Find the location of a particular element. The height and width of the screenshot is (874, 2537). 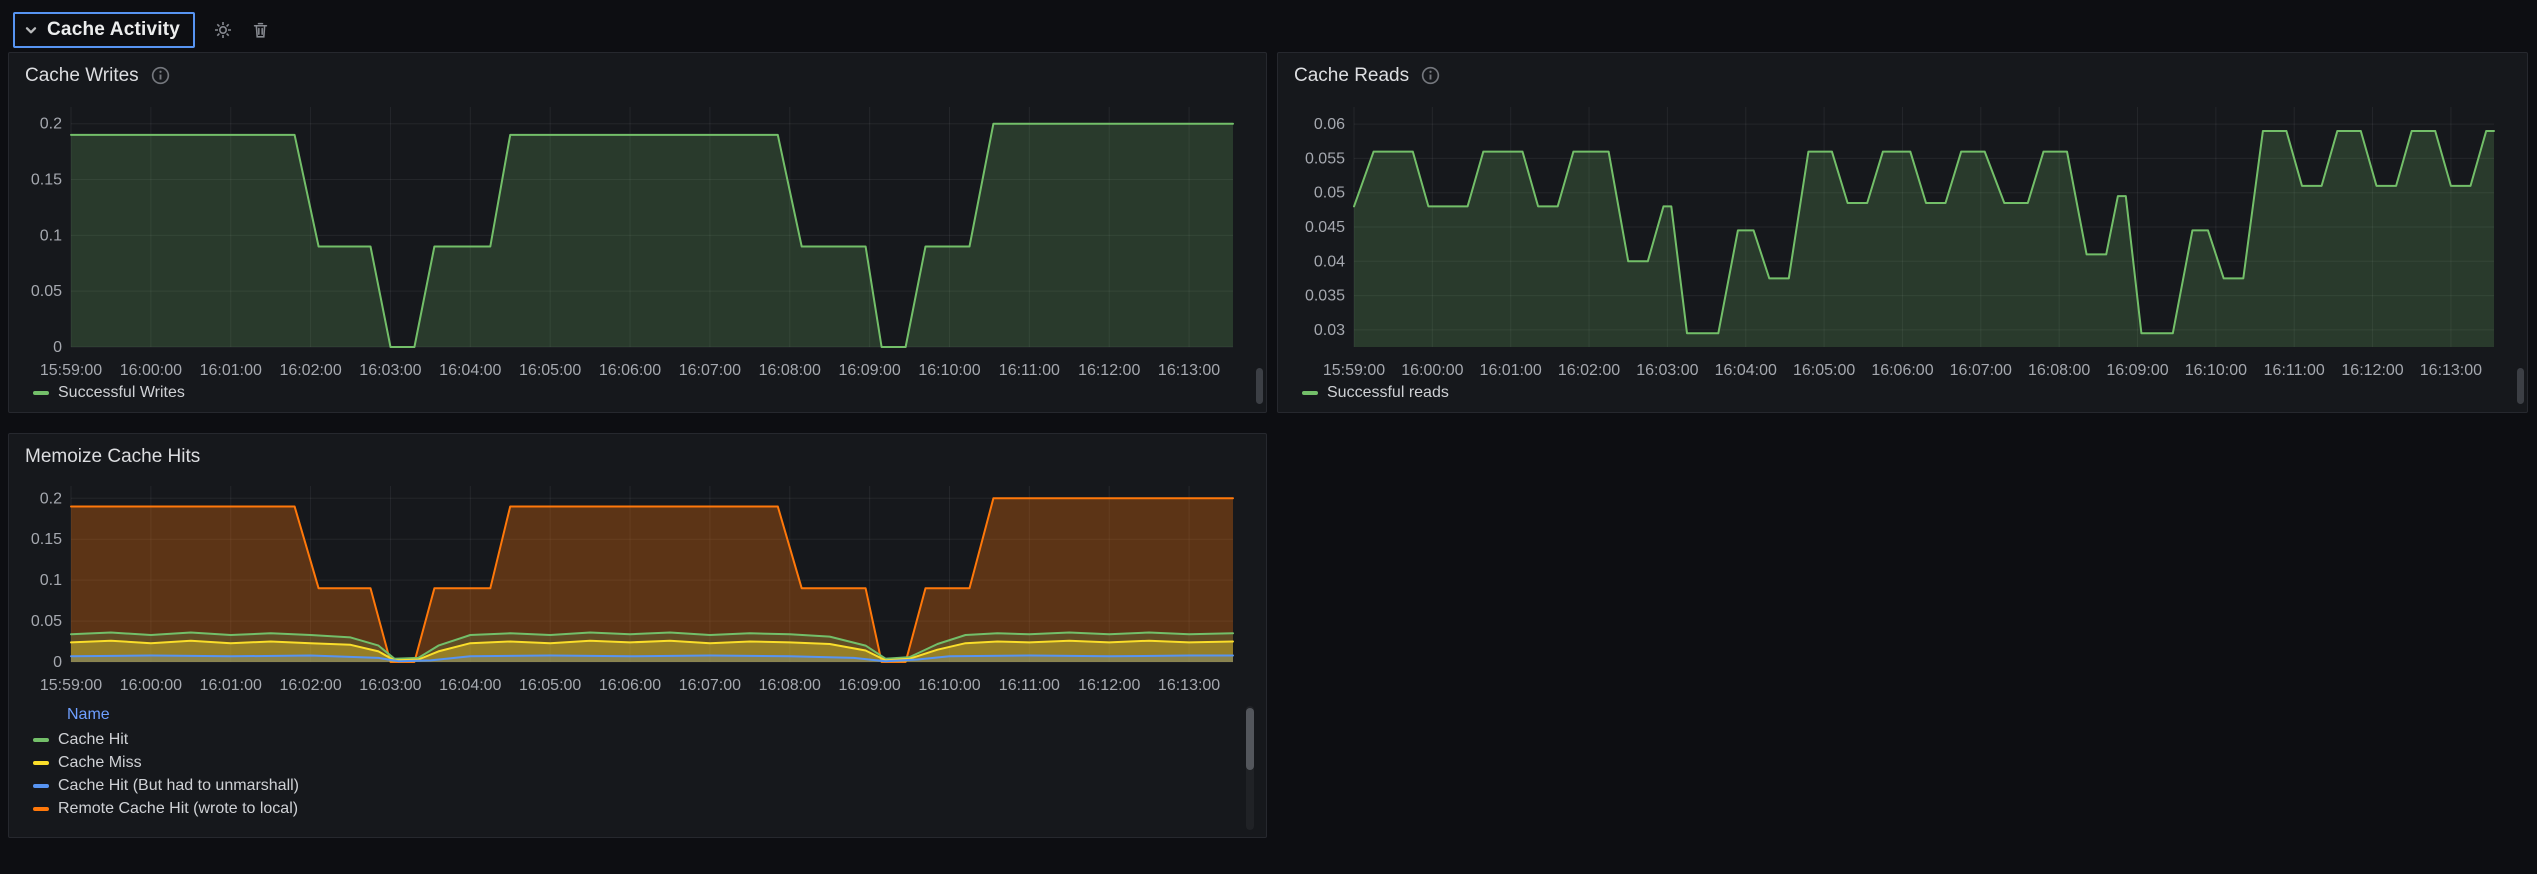

svg-text: 0.055 is located at coordinates (1325, 158).